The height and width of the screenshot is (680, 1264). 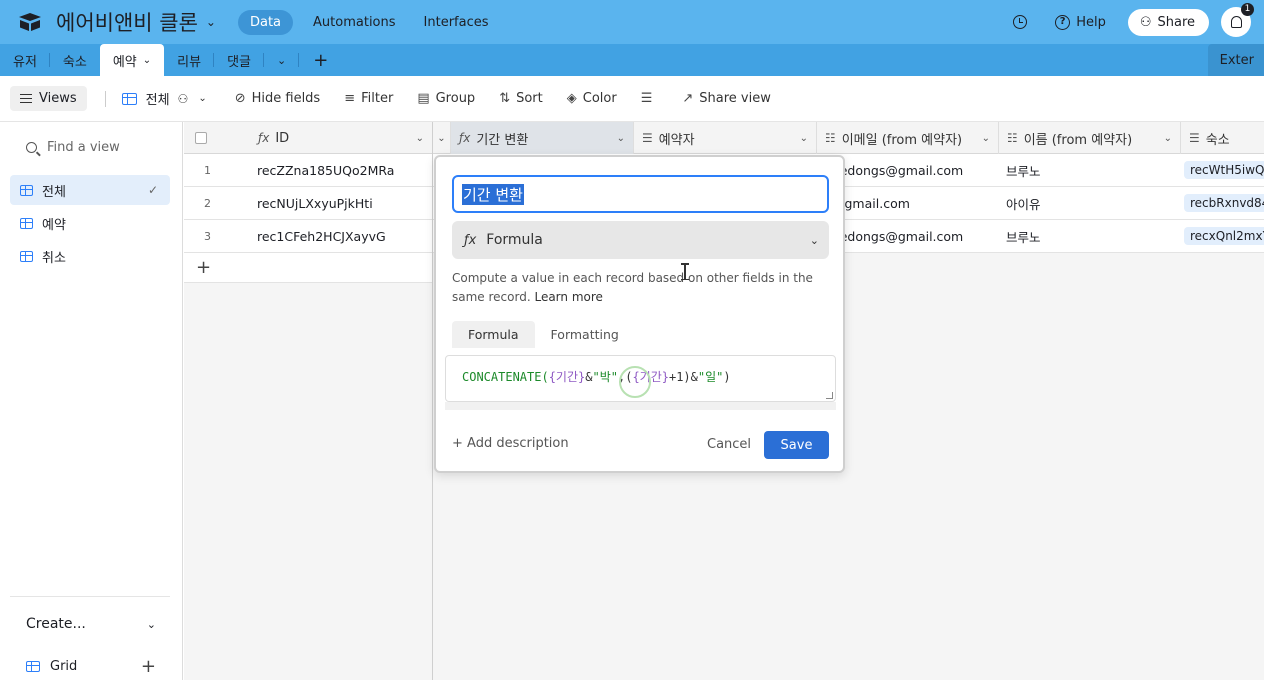 I want to click on views-toggle-button: Views, so click(x=48, y=98).